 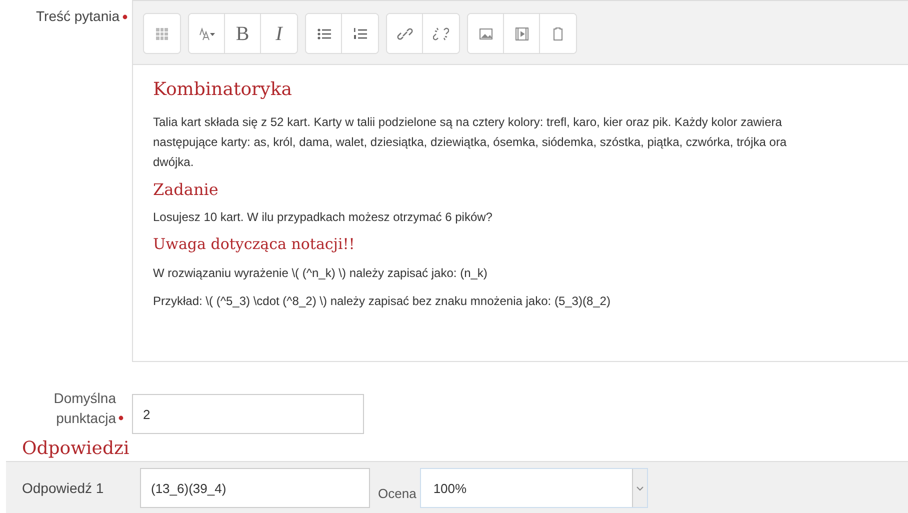 I want to click on section-heading: Odpowiedzi, so click(x=76, y=448).